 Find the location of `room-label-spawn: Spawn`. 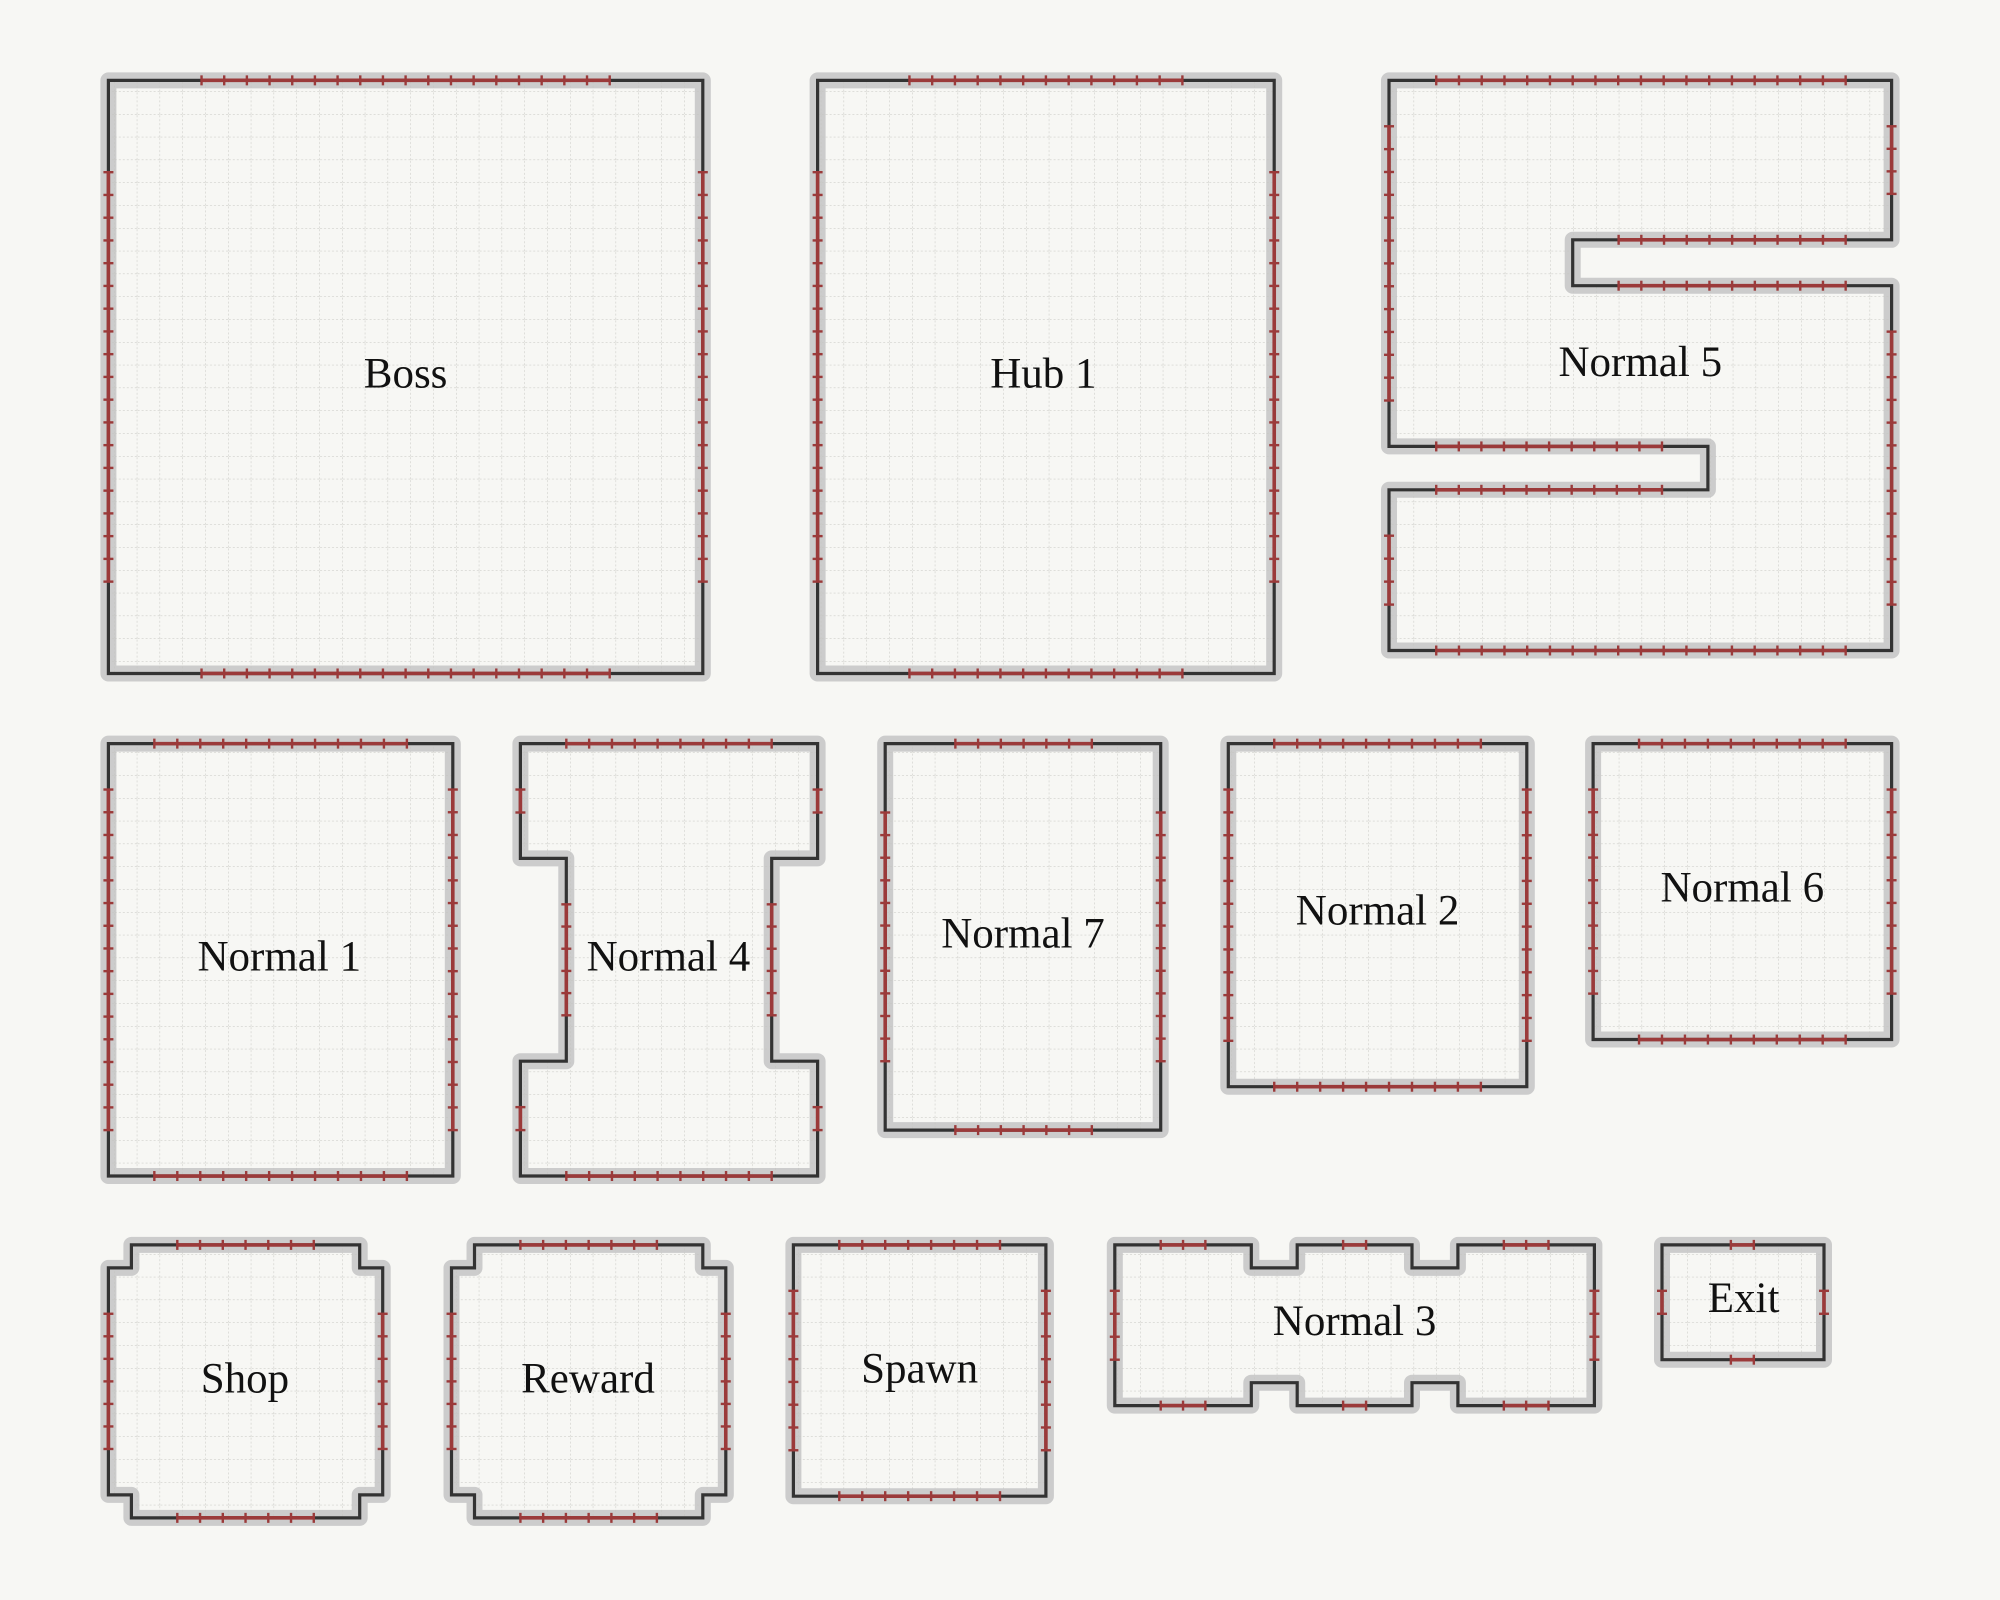

room-label-spawn: Spawn is located at coordinates (919, 1368).